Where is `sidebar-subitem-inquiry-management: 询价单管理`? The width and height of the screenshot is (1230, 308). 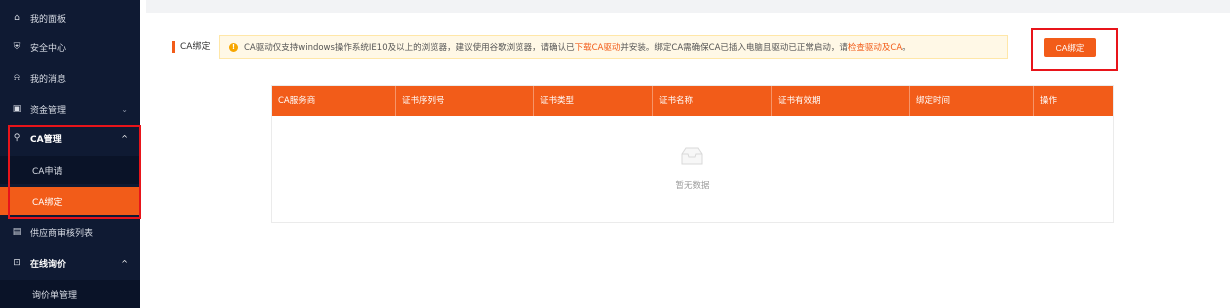
sidebar-subitem-inquiry-management: 询价单管理 is located at coordinates (70, 294).